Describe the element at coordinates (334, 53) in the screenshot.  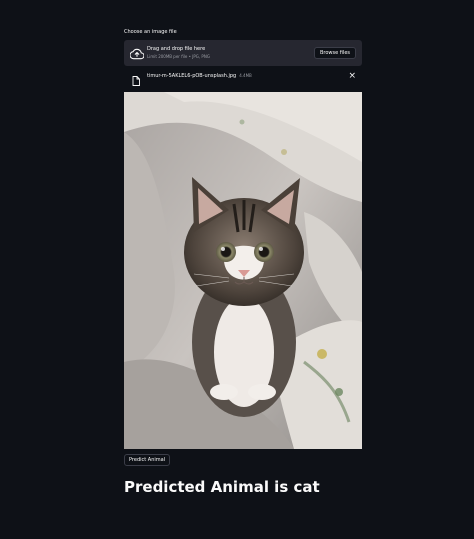
I see `browse-files-button: Browse files` at that location.